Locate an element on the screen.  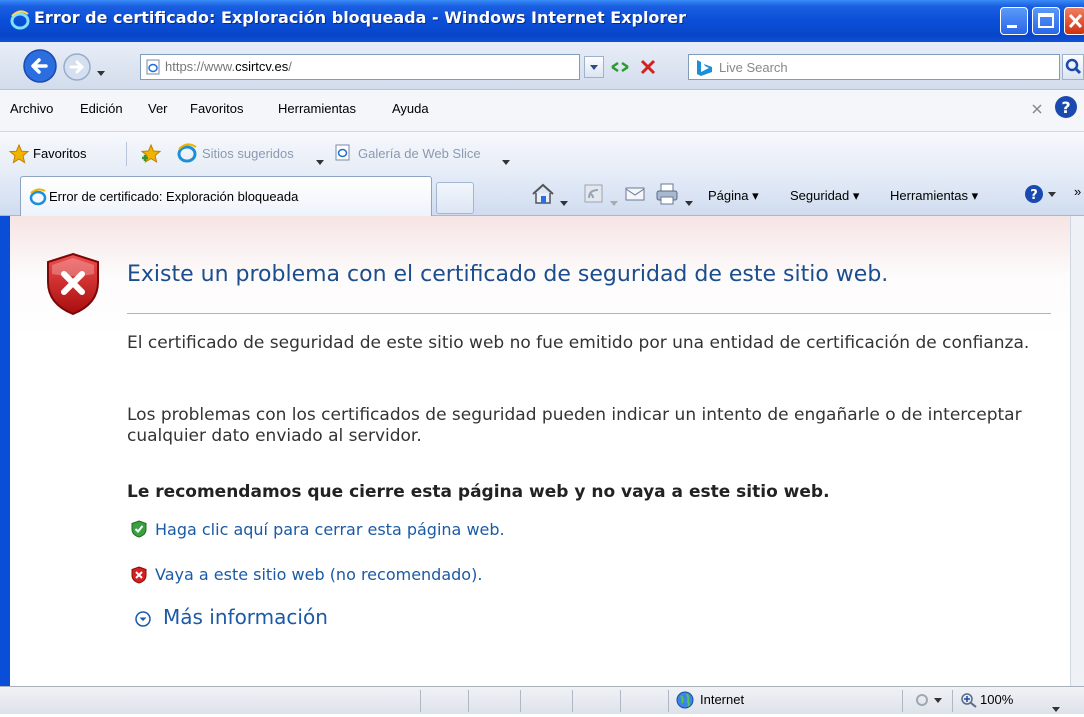
webslice-gallery-link: Galería de Web Slice is located at coordinates (419, 153).